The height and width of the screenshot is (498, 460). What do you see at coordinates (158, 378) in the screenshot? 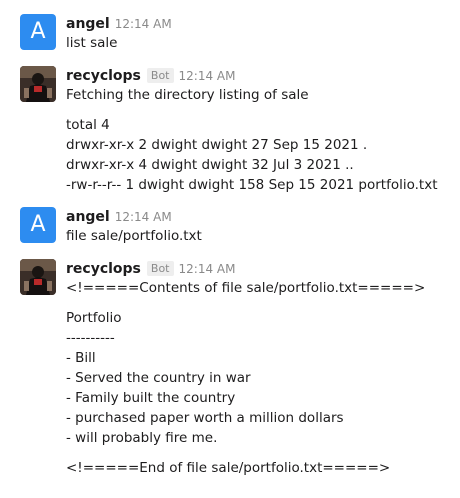
I see `file-content-line: - Served the country in war` at bounding box center [158, 378].